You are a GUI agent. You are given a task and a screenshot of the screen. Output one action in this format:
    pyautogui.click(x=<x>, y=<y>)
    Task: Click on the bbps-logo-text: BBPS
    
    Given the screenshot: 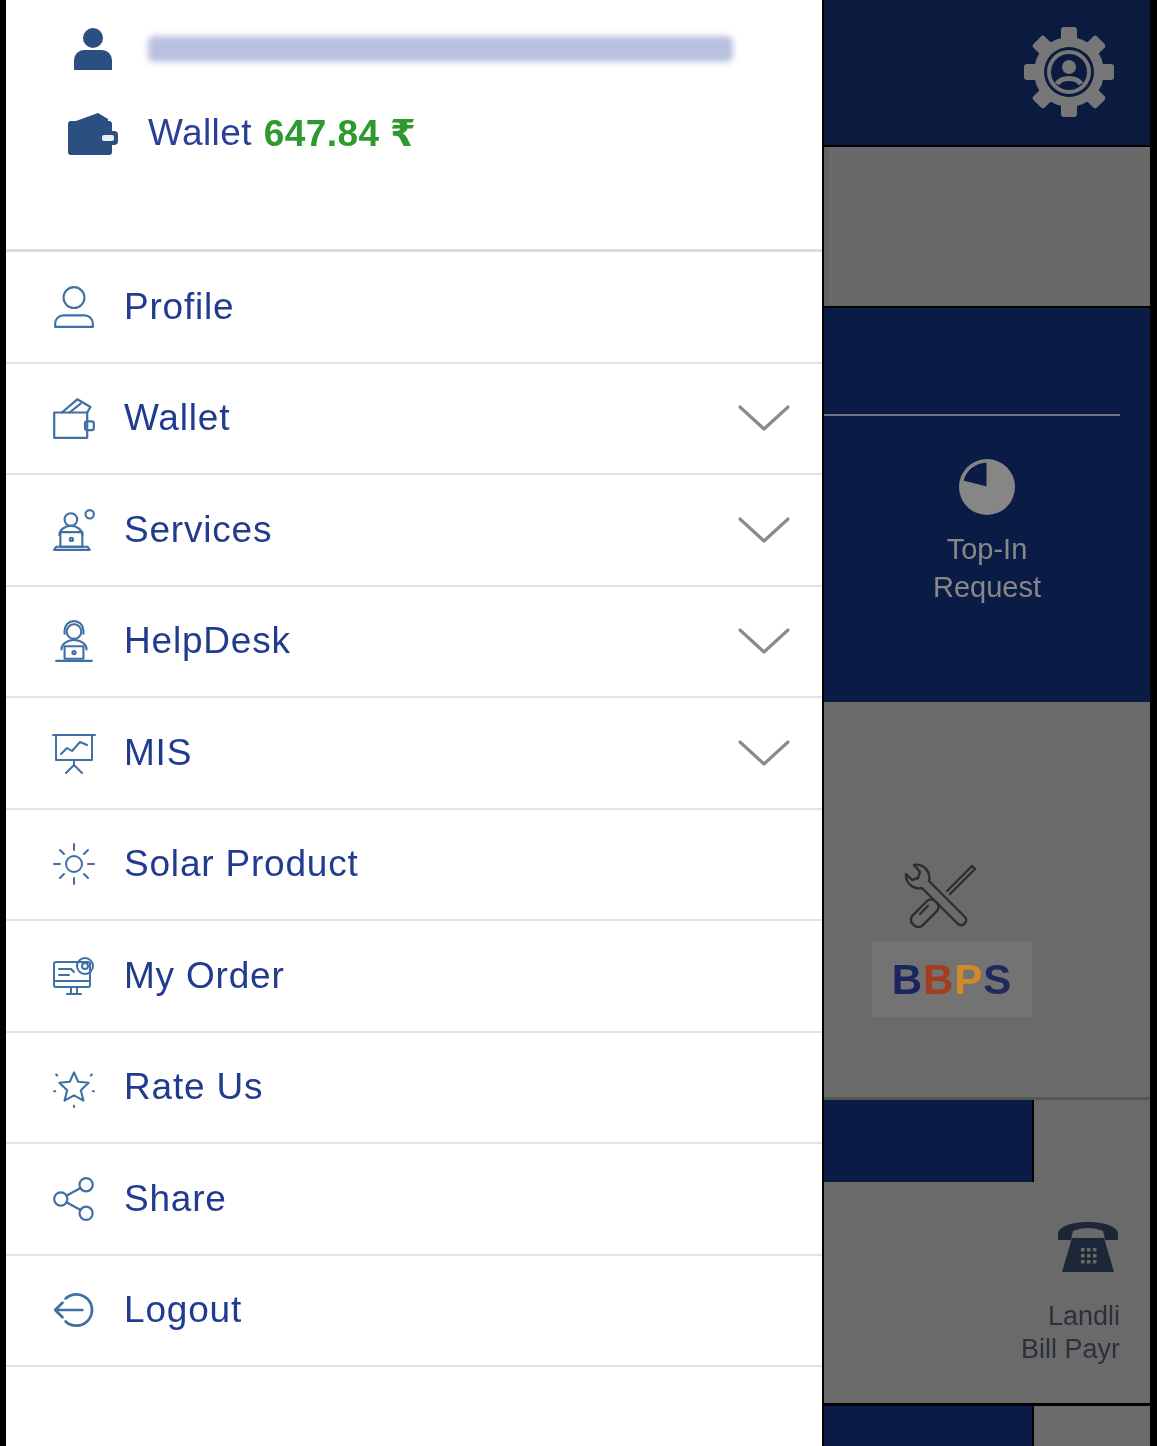 What is the action you would take?
    pyautogui.click(x=952, y=979)
    